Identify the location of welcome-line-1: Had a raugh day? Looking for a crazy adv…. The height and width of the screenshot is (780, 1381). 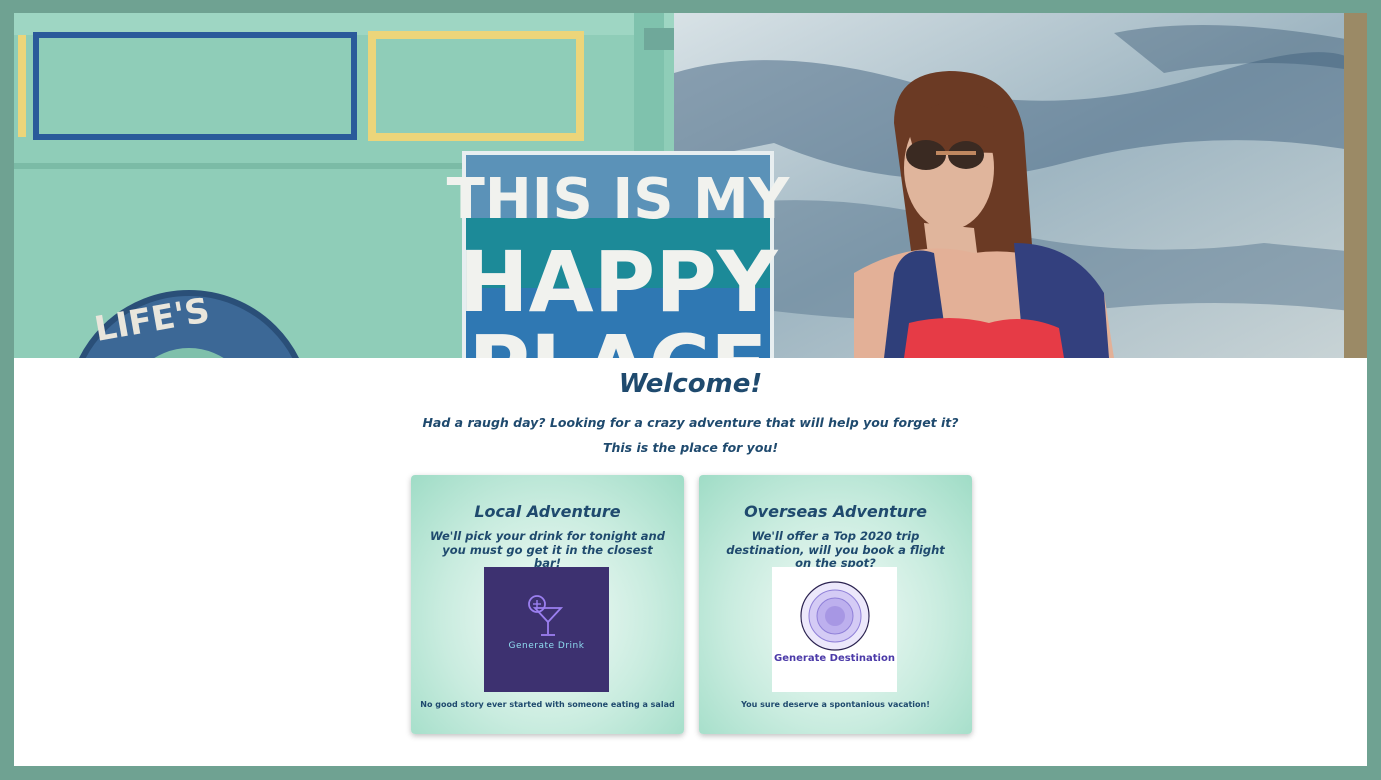
(690, 422).